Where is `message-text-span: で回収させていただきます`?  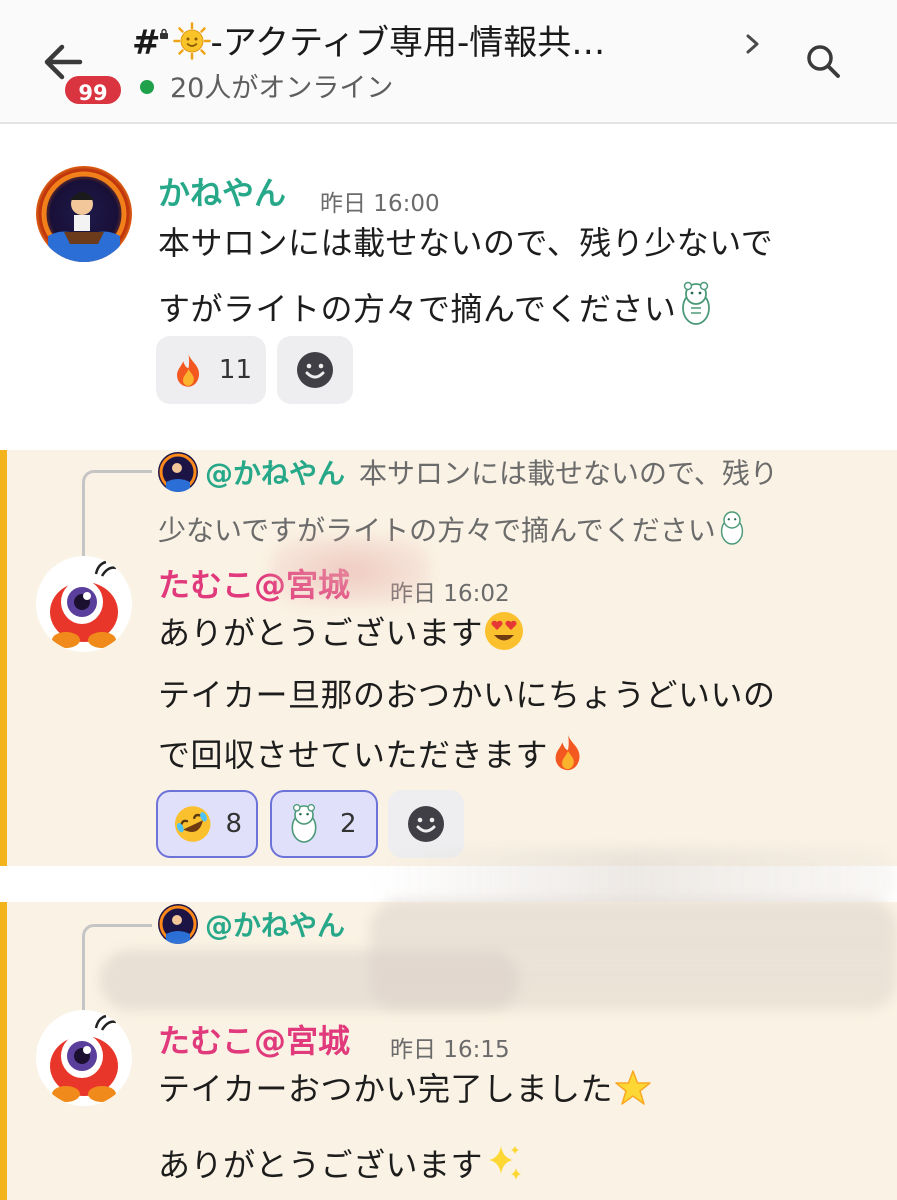 message-text-span: で回収させていただきます is located at coordinates (353, 755).